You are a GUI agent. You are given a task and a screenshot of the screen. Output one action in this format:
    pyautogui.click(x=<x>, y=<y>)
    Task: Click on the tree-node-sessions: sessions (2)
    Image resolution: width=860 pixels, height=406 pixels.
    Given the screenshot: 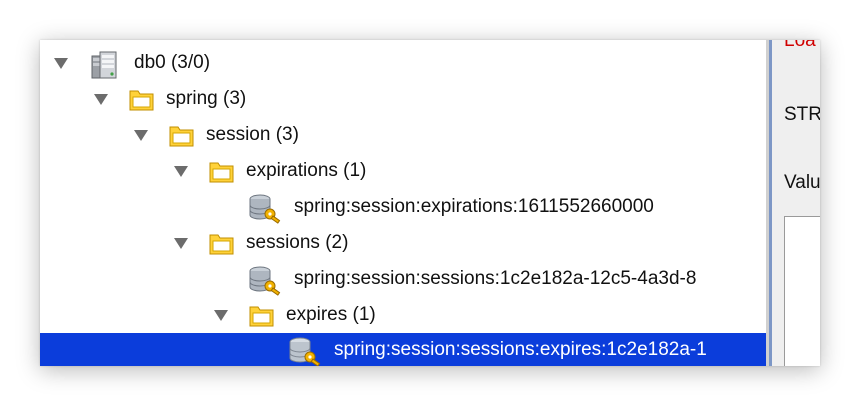 What is the action you would take?
    pyautogui.click(x=403, y=243)
    